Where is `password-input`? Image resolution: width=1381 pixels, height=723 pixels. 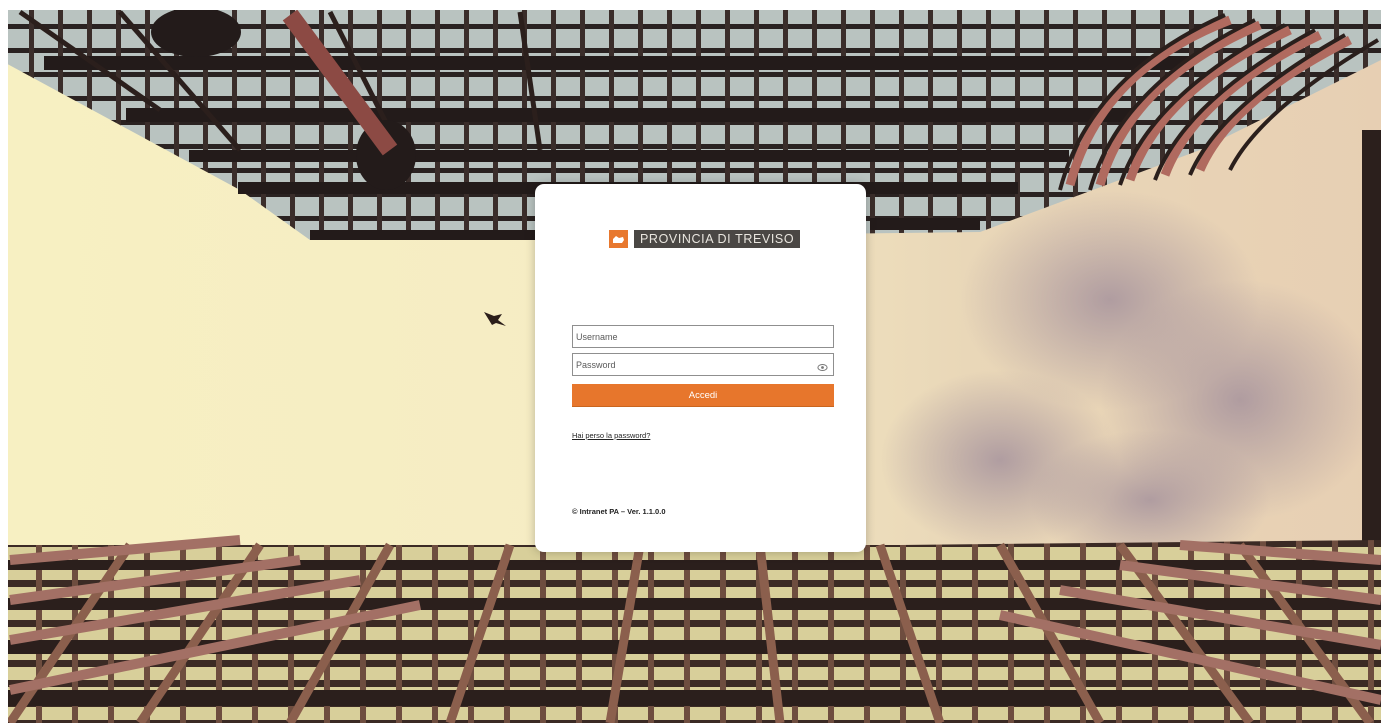 password-input is located at coordinates (688, 364).